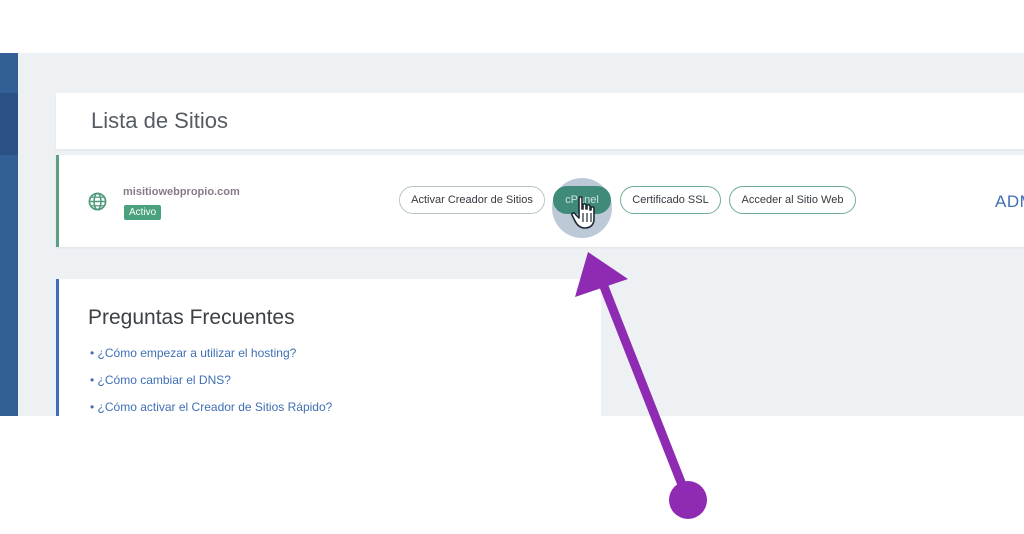 This screenshot has height=534, width=1024. Describe the element at coordinates (9, 234) in the screenshot. I see `left-sidebar` at that location.